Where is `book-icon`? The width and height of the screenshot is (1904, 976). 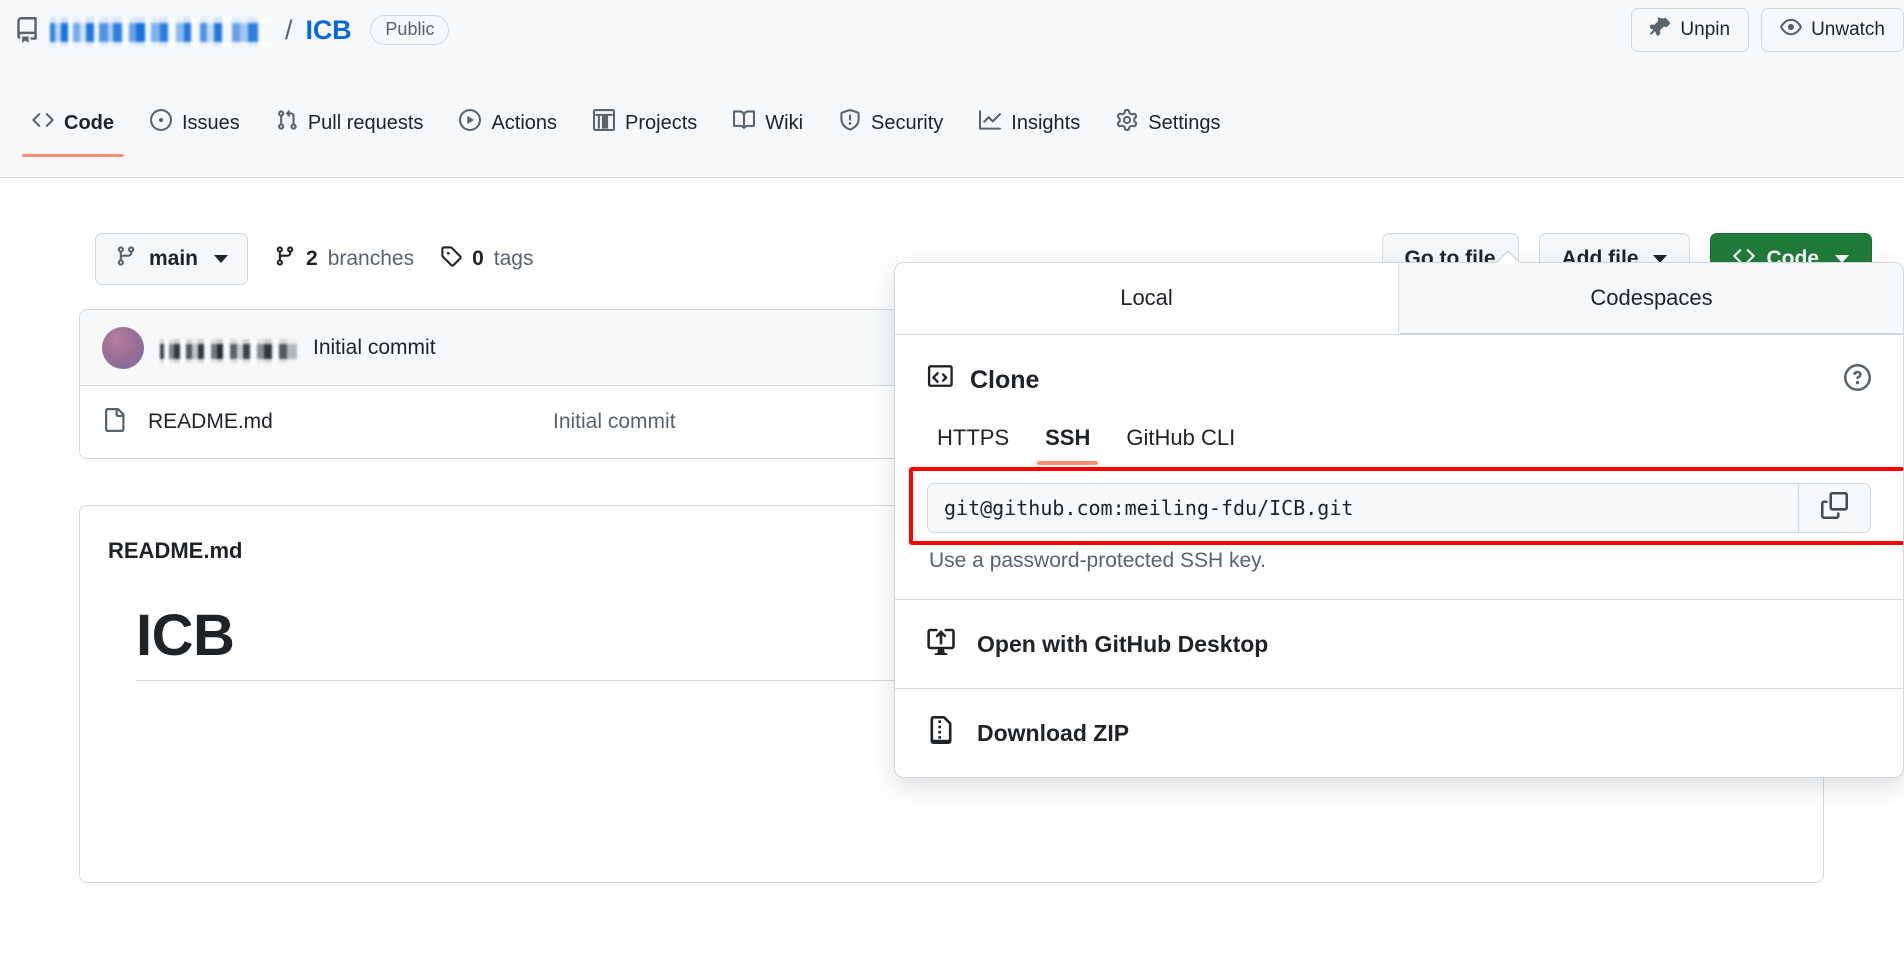 book-icon is located at coordinates (744, 123).